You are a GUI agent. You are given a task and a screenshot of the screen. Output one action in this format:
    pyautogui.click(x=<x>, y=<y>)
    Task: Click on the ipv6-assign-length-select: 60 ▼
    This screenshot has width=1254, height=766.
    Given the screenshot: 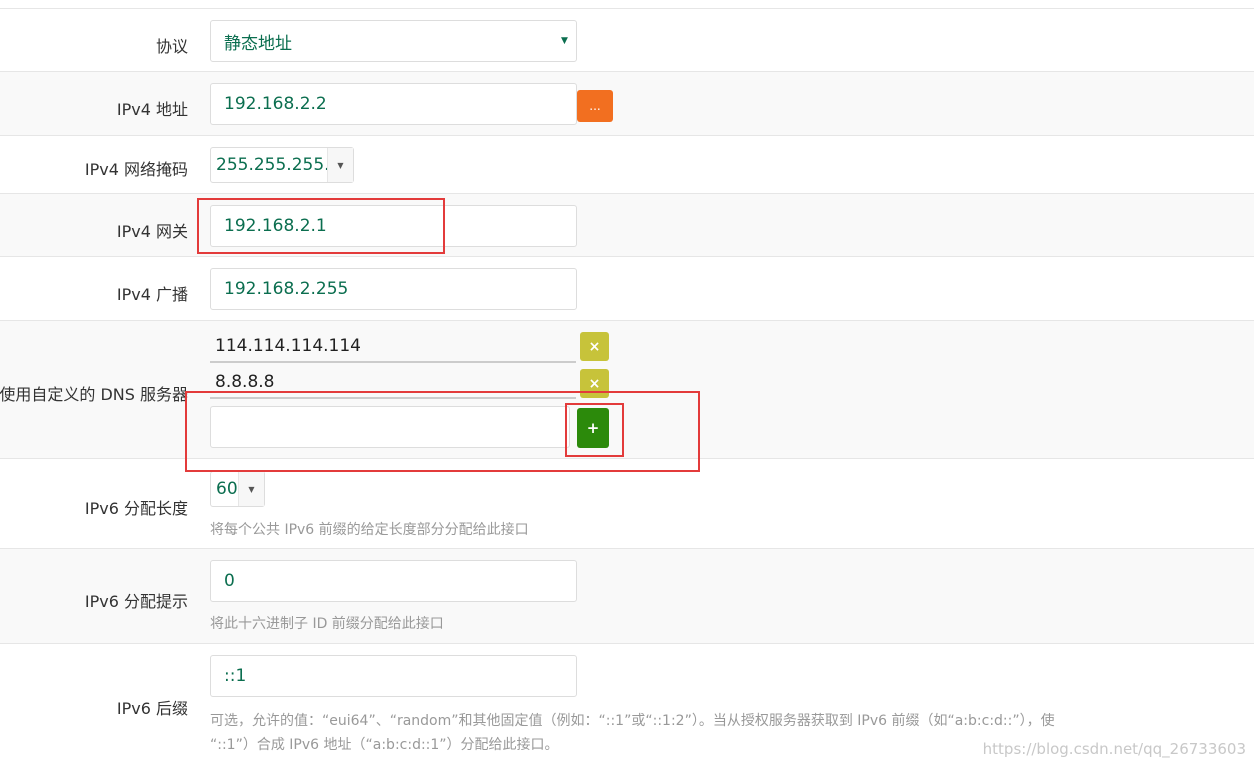 What is the action you would take?
    pyautogui.click(x=237, y=489)
    